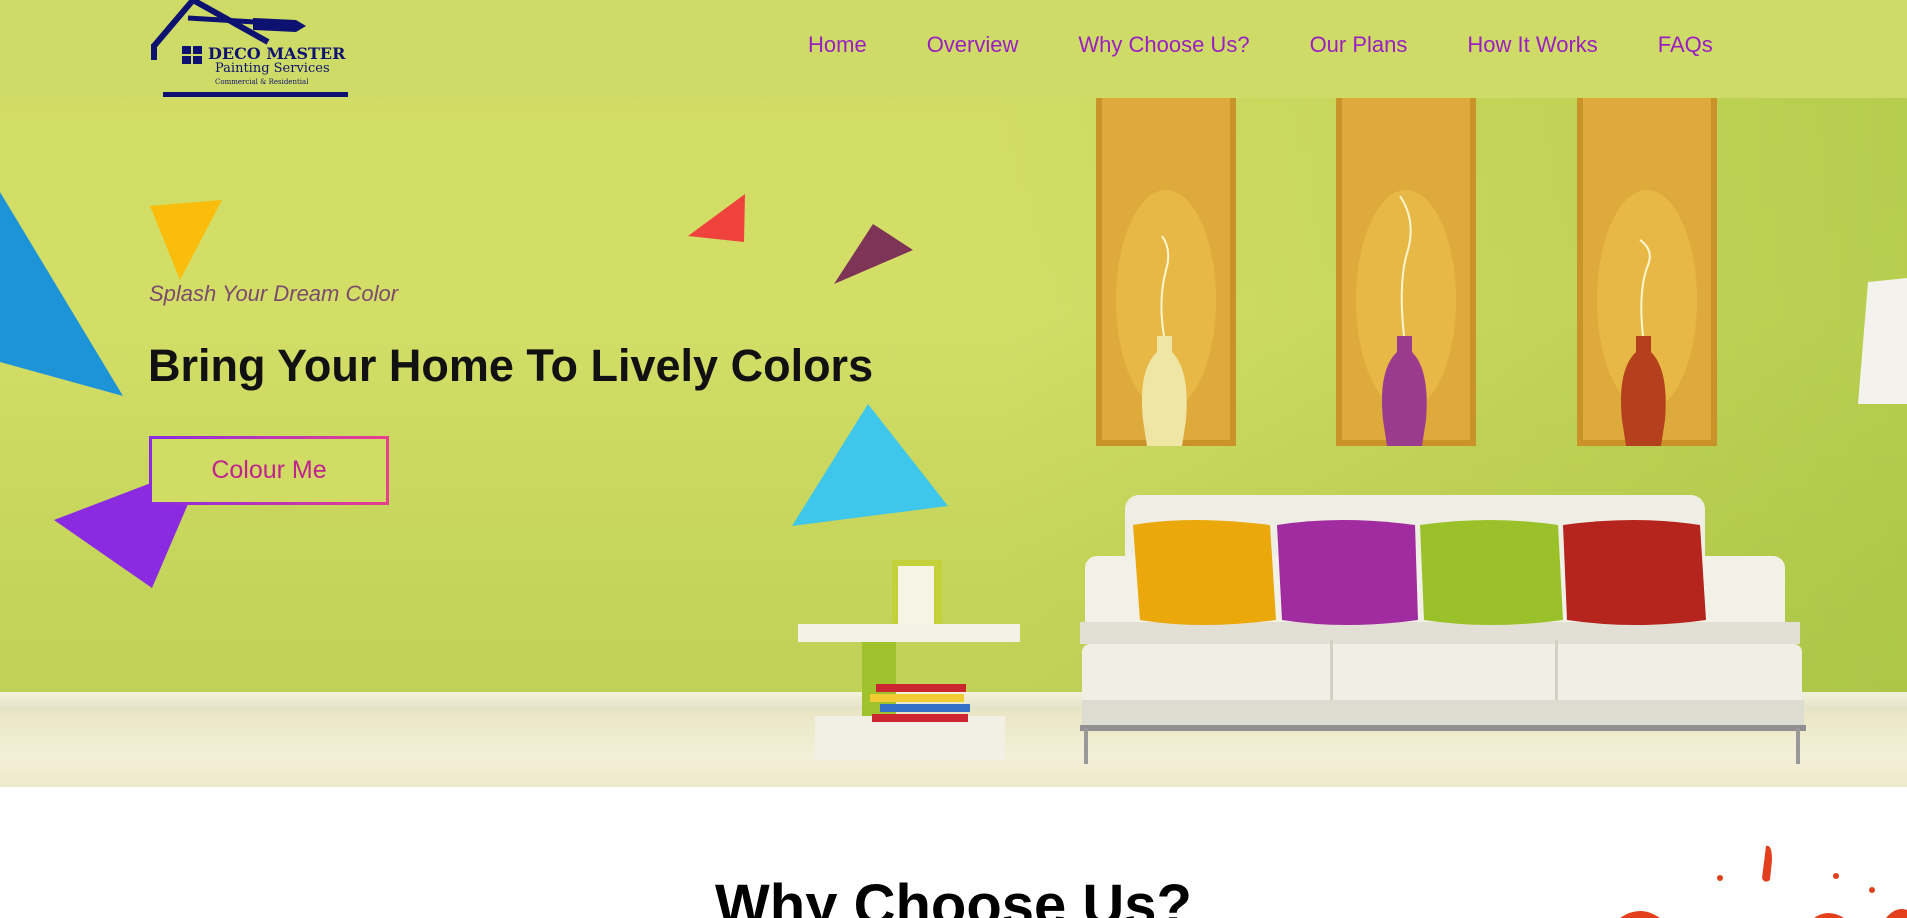  What do you see at coordinates (1163, 45) in the screenshot?
I see `nav-why-choose-us: Why Choose Us?` at bounding box center [1163, 45].